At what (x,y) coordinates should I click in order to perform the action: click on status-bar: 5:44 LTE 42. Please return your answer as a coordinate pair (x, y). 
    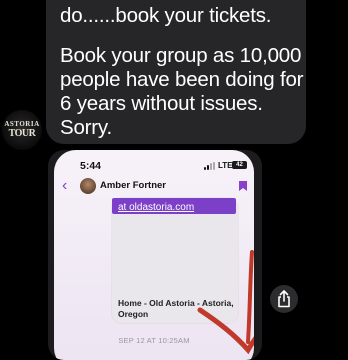
    Looking at the image, I should click on (154, 163).